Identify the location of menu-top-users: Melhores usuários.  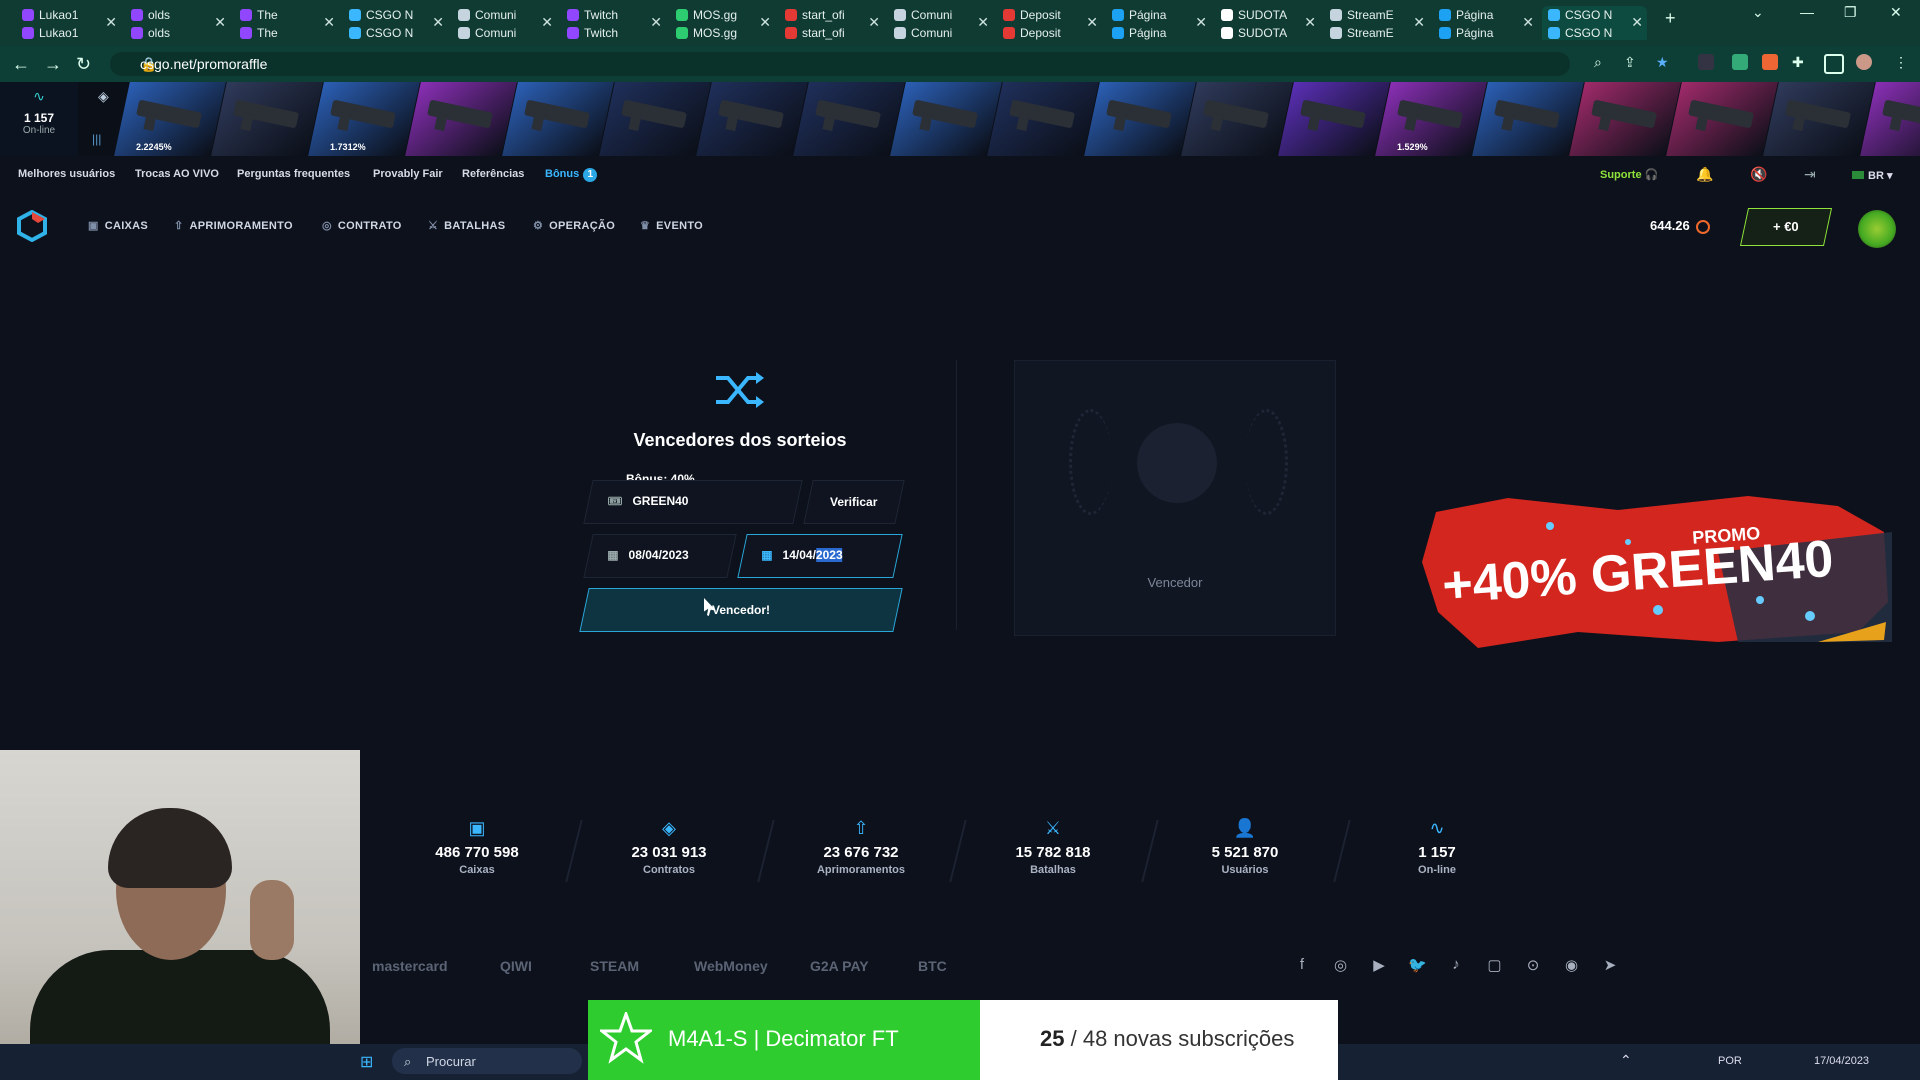
(66, 174).